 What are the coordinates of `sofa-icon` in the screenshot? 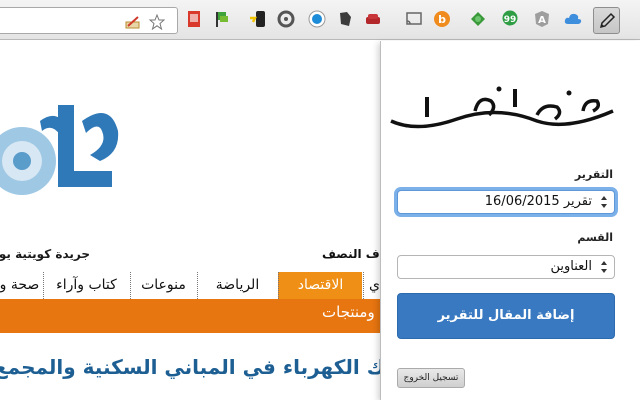 It's located at (373, 19).